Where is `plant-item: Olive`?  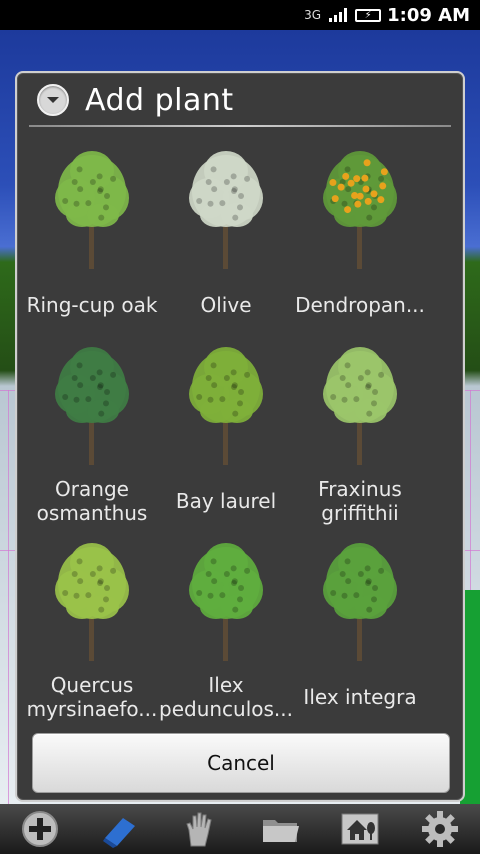
plant-item: Olive is located at coordinates (226, 237).